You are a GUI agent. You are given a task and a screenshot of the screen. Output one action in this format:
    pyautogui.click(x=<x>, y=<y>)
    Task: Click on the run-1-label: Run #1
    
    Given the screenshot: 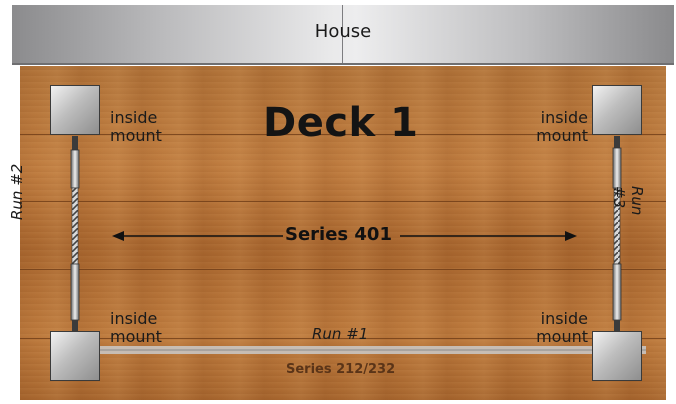 What is the action you would take?
    pyautogui.click(x=340, y=334)
    